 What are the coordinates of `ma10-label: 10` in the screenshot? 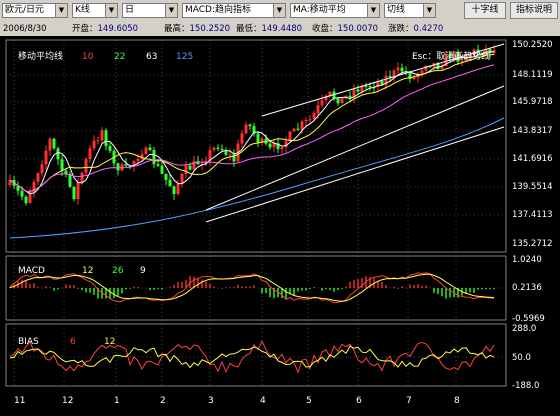 It's located at (88, 57).